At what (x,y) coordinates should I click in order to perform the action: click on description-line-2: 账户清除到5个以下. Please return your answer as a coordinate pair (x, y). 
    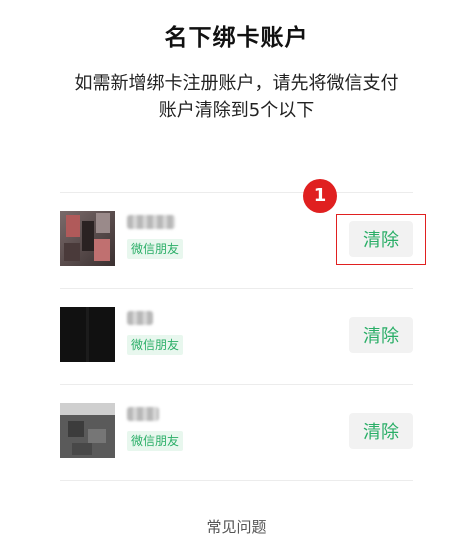
    Looking at the image, I should click on (236, 110).